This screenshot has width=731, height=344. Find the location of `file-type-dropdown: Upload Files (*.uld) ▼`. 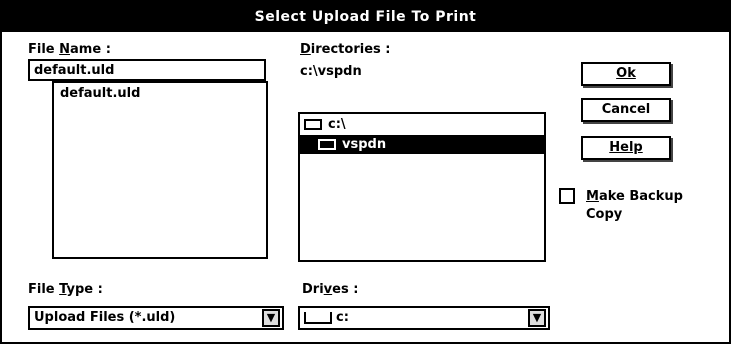

file-type-dropdown: Upload Files (*.uld) ▼ is located at coordinates (156, 318).